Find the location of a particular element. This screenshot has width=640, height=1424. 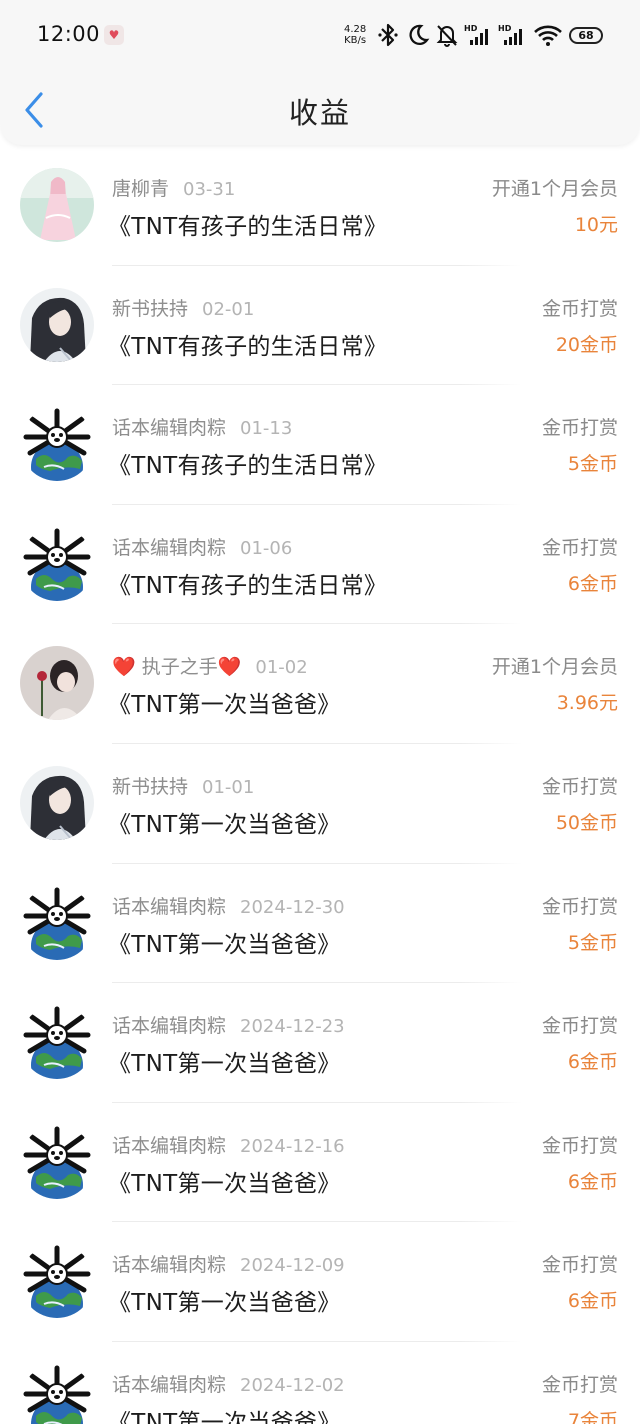

list-item: 话本编辑肉粽 2024-12-16 《TNT第一次当爸爸》 金币打赏 6金币 is located at coordinates (320, 1163).